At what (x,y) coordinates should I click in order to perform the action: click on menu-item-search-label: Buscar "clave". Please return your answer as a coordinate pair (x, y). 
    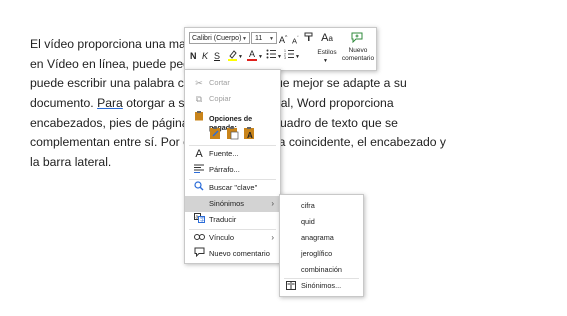
    Looking at the image, I should click on (233, 187).